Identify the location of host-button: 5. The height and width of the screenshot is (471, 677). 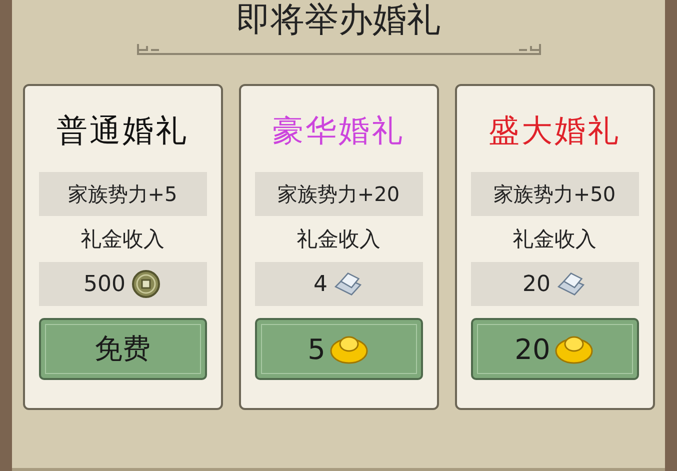
(338, 349).